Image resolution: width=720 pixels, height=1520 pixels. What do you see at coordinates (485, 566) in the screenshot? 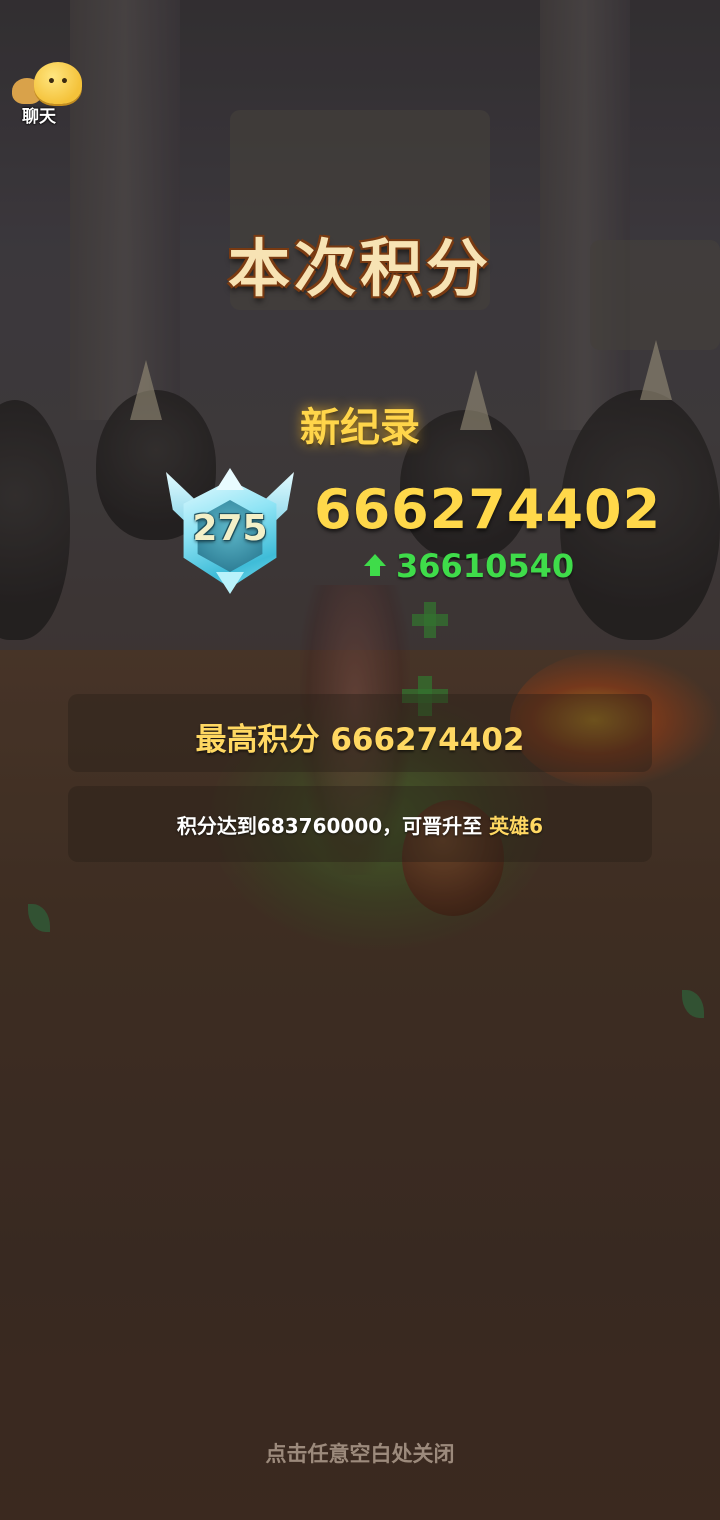
I see `score-increase-value: 36610540` at bounding box center [485, 566].